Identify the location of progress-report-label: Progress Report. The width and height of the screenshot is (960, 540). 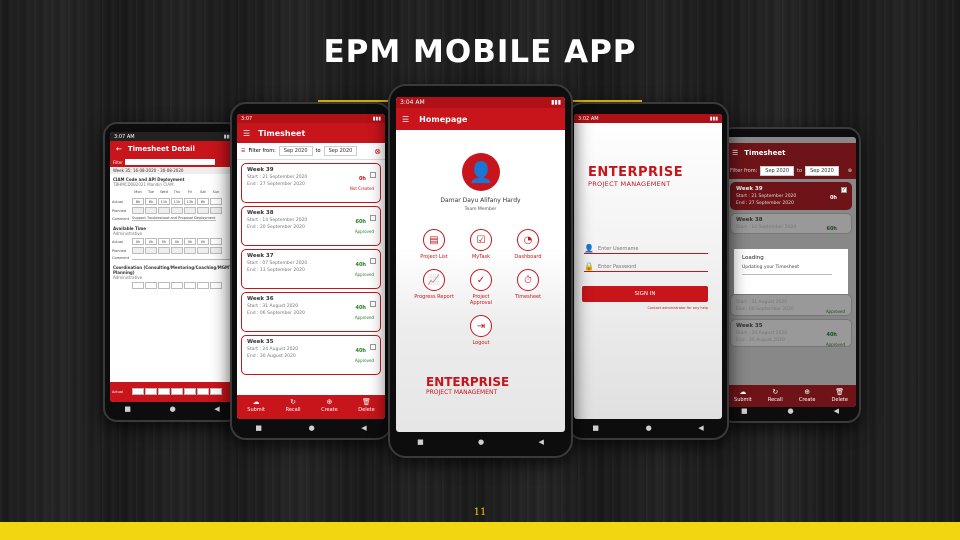
(434, 297).